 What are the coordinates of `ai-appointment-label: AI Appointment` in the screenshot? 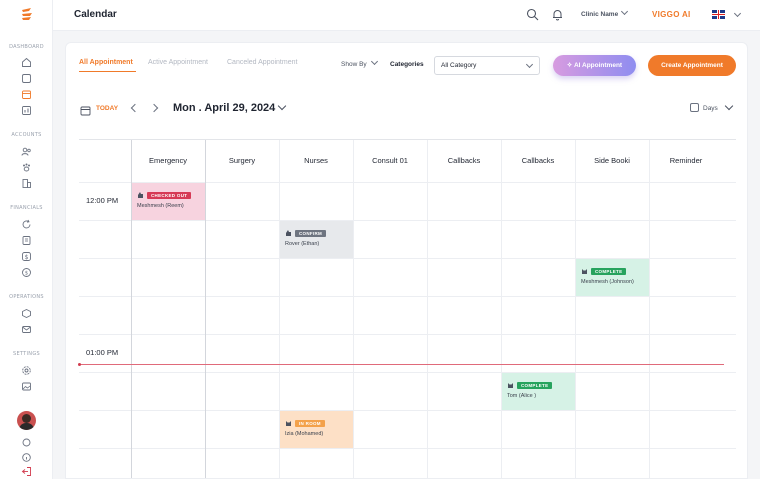 It's located at (598, 65).